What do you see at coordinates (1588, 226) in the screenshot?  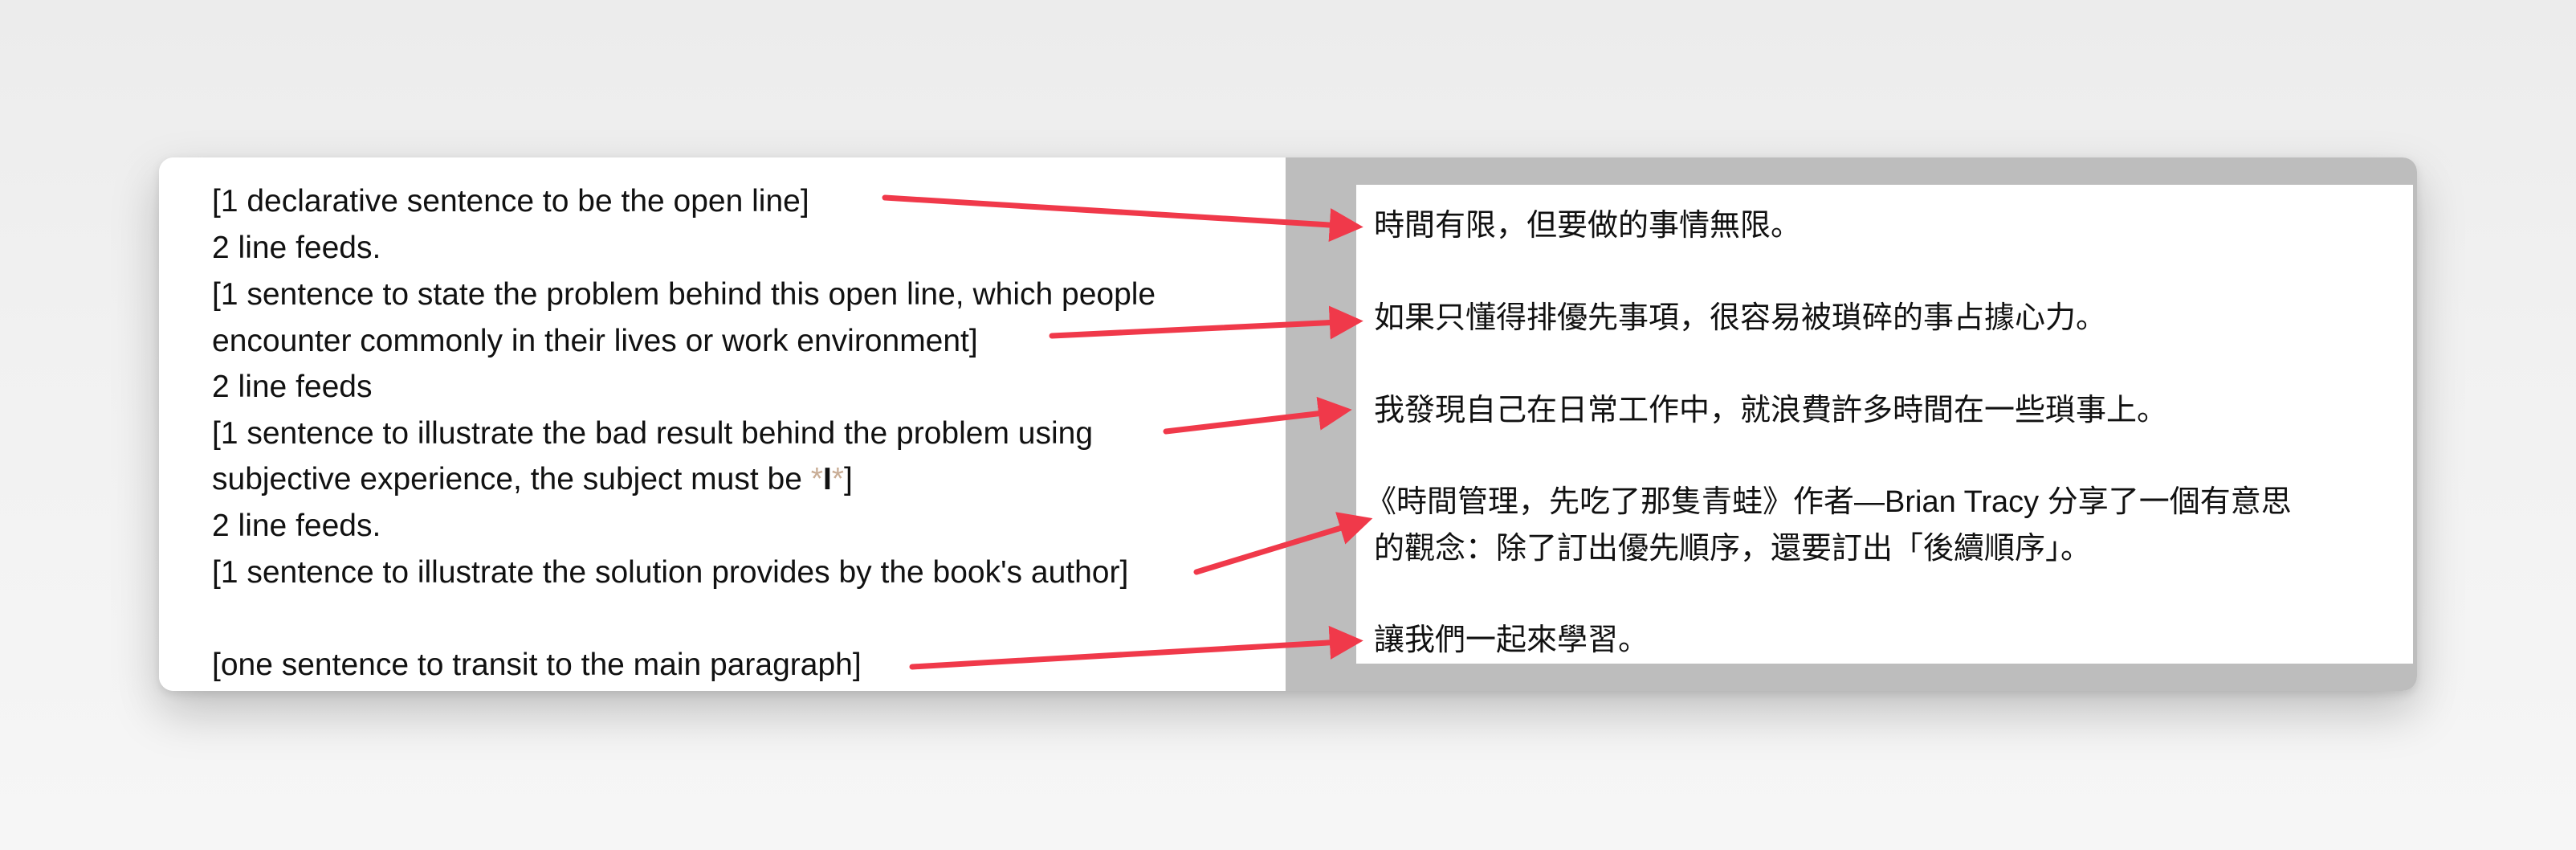 I see `output-line-open: 時間有限，但要做的事情無限。` at bounding box center [1588, 226].